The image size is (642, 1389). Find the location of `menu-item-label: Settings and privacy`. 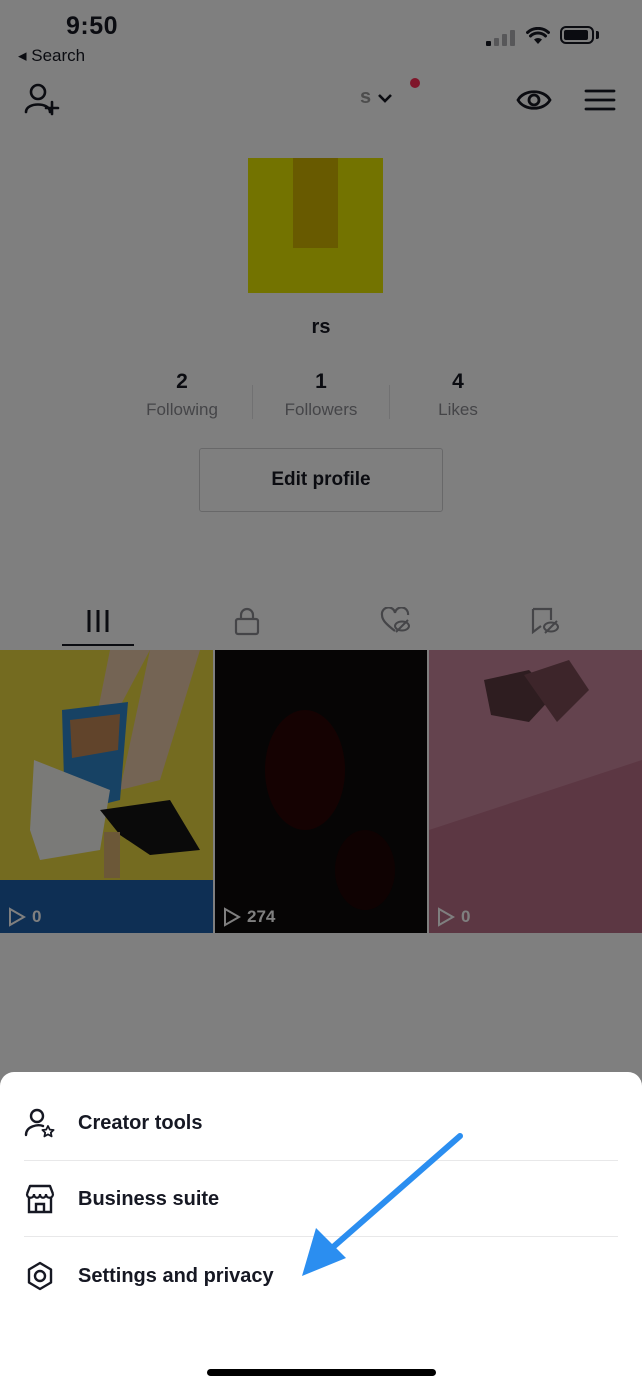

menu-item-label: Settings and privacy is located at coordinates (176, 1275).